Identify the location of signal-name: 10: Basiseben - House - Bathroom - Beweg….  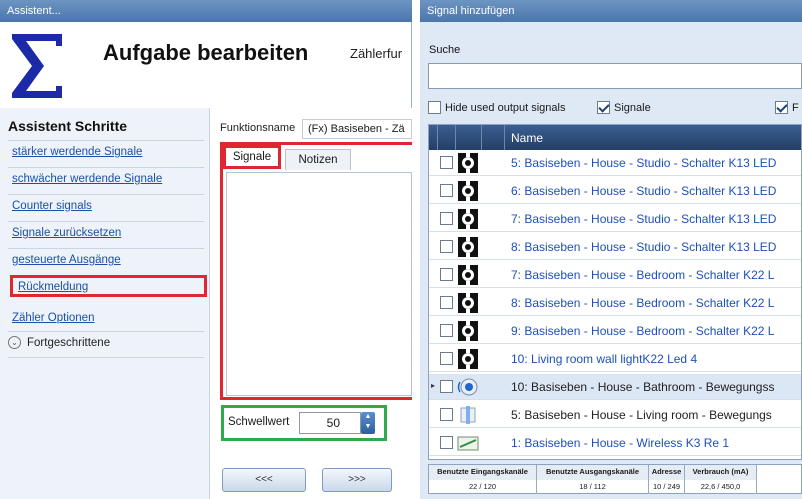
(642, 387).